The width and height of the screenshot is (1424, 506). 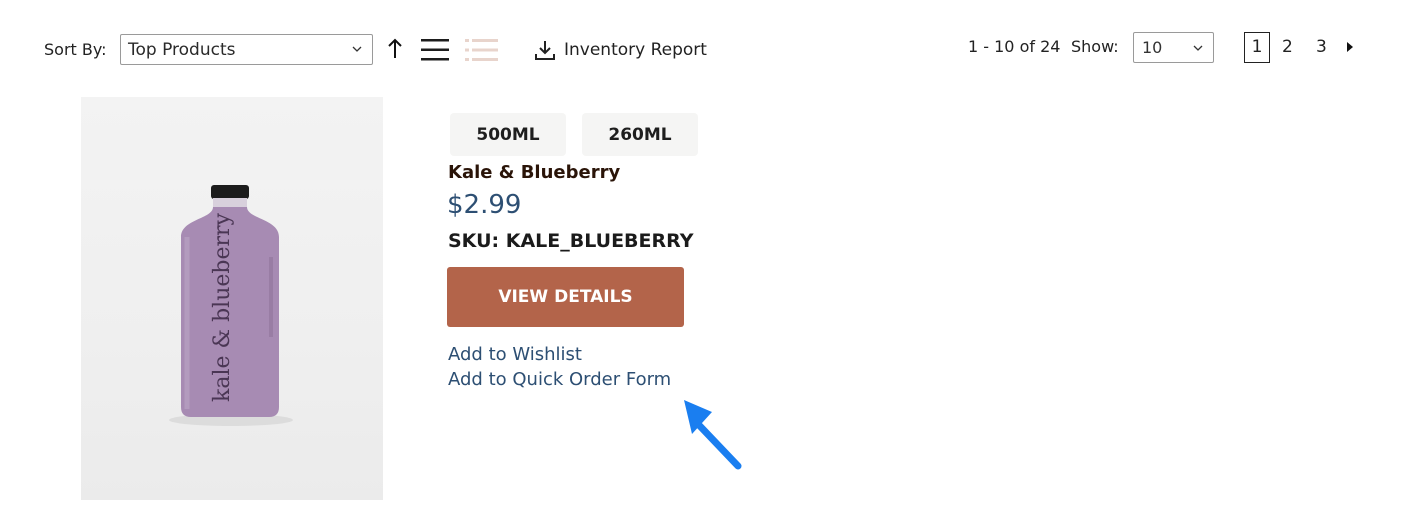 I want to click on add-to-quick-order-link: Add to Quick Order Form, so click(x=559, y=379).